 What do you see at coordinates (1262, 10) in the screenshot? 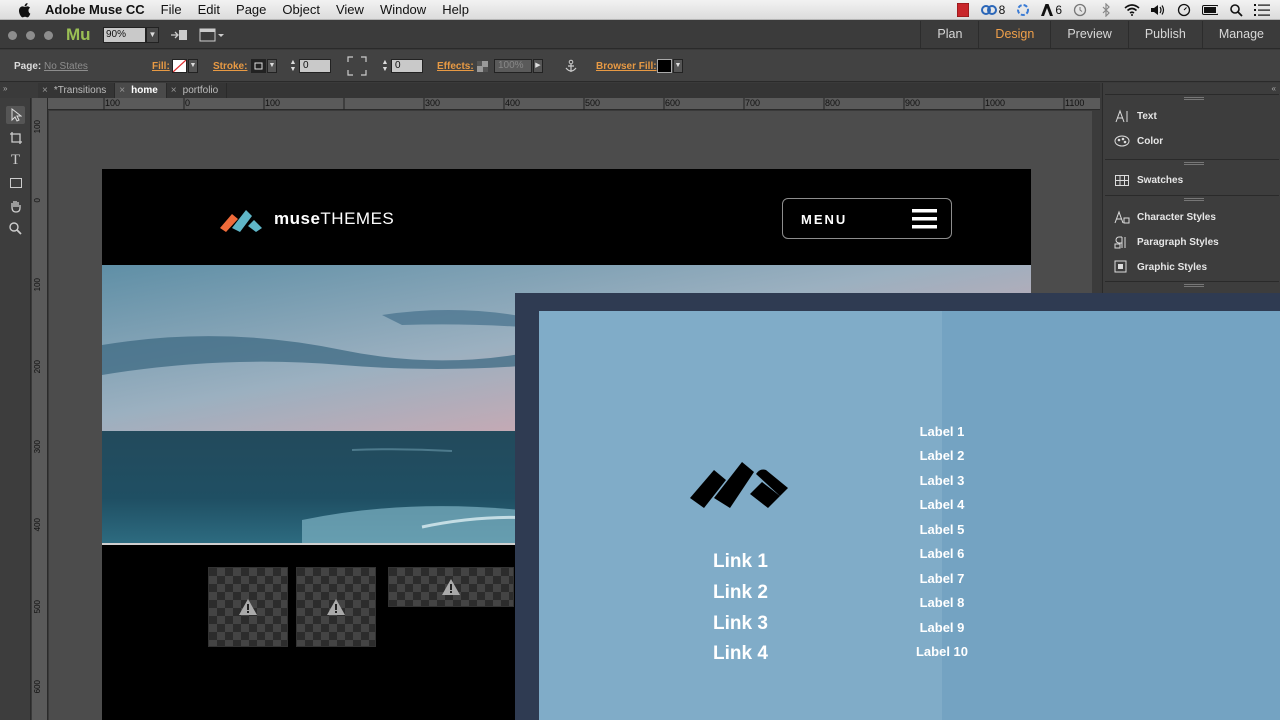
I see `notification-center-icon` at bounding box center [1262, 10].